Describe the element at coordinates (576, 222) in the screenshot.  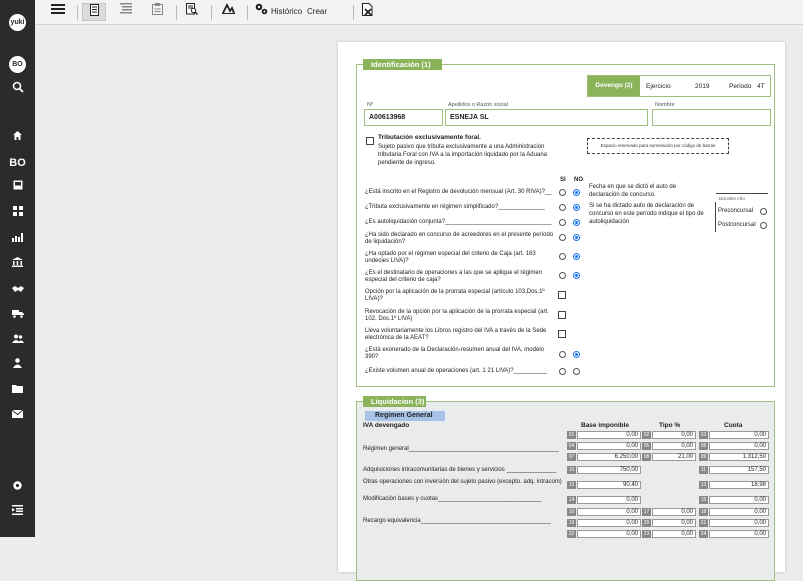
I see `question-3-no-radio` at that location.